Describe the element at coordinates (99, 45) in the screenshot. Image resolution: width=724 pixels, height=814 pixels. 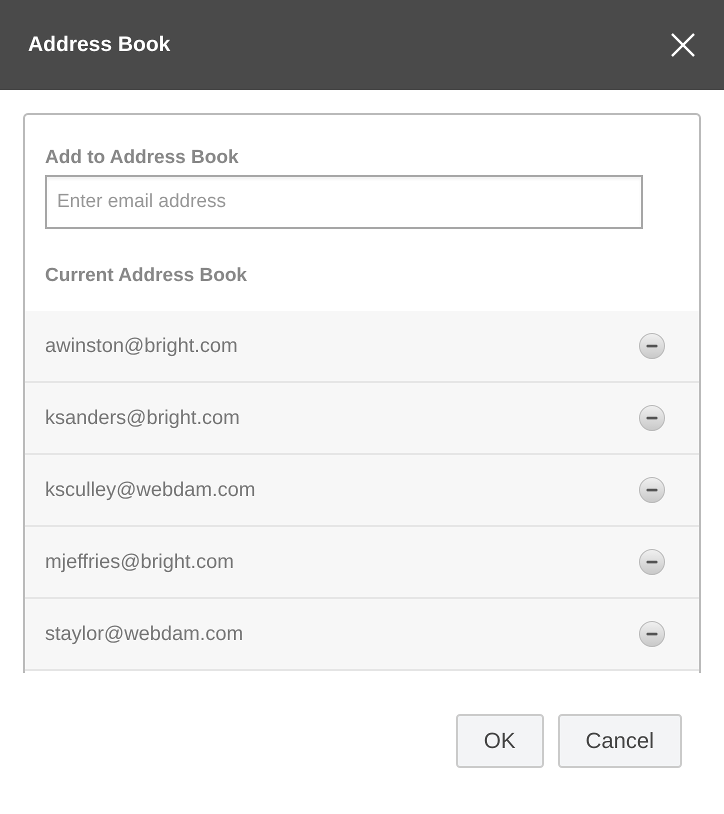
I see `window-title: Address Book` at that location.